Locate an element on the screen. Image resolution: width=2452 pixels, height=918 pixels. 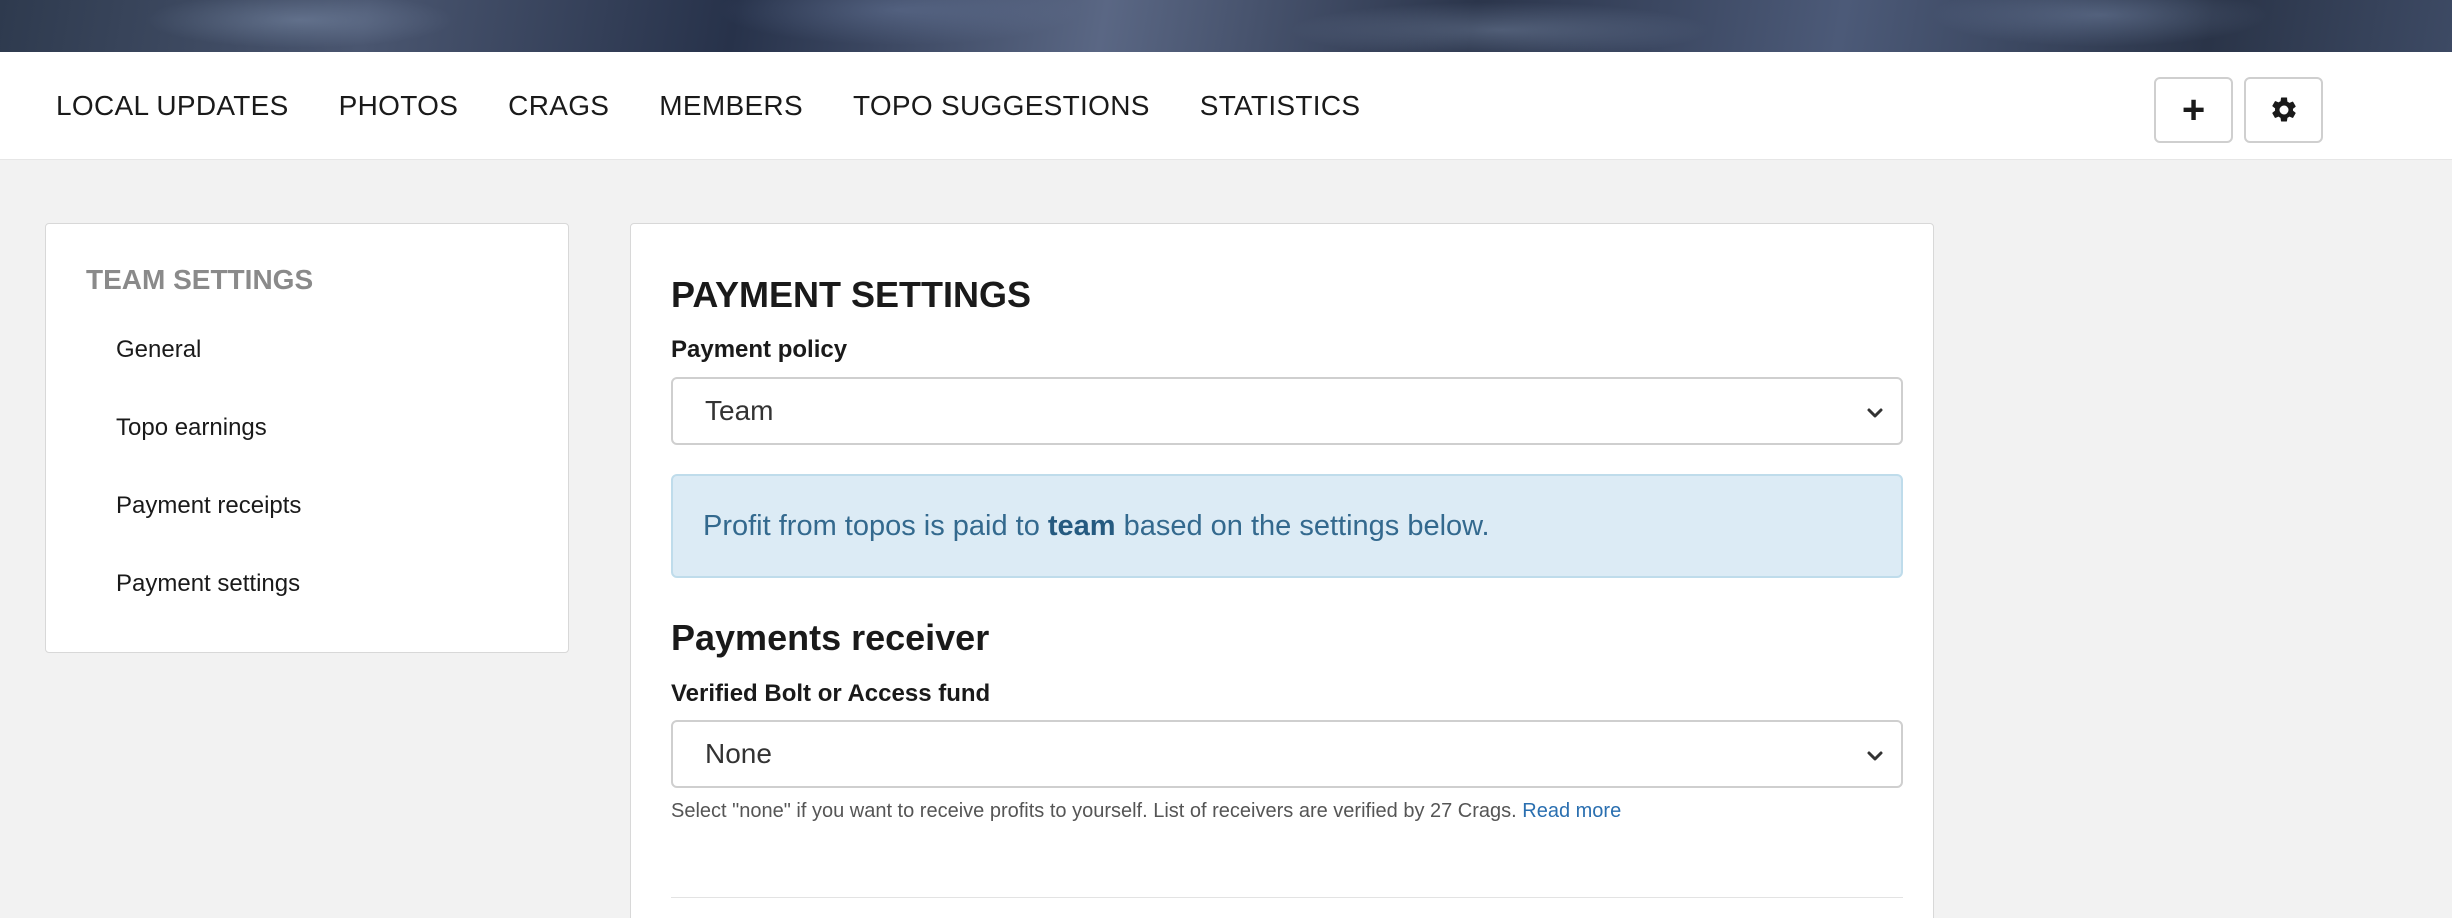
nav-topo-suggestions: TOPO SUGGESTIONS is located at coordinates (1001, 106).